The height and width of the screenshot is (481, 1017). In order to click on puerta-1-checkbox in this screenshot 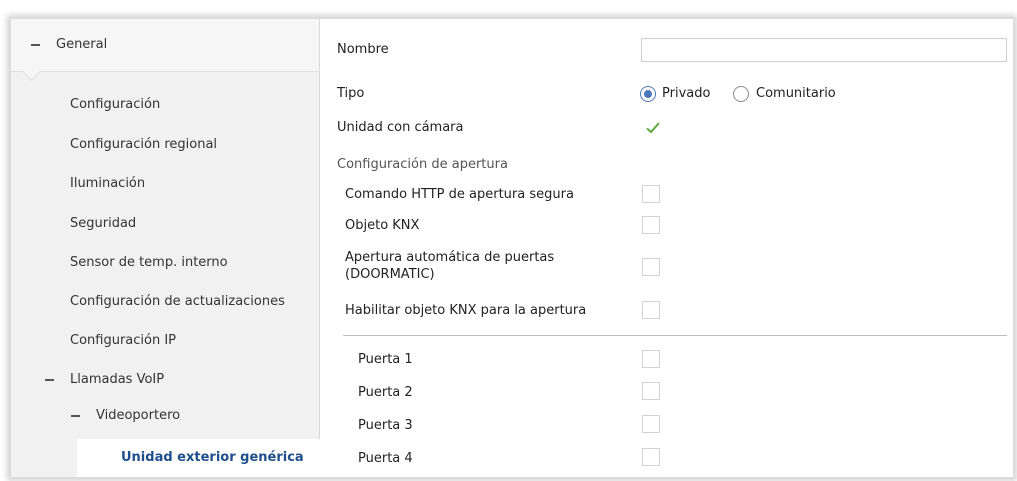, I will do `click(651, 359)`.